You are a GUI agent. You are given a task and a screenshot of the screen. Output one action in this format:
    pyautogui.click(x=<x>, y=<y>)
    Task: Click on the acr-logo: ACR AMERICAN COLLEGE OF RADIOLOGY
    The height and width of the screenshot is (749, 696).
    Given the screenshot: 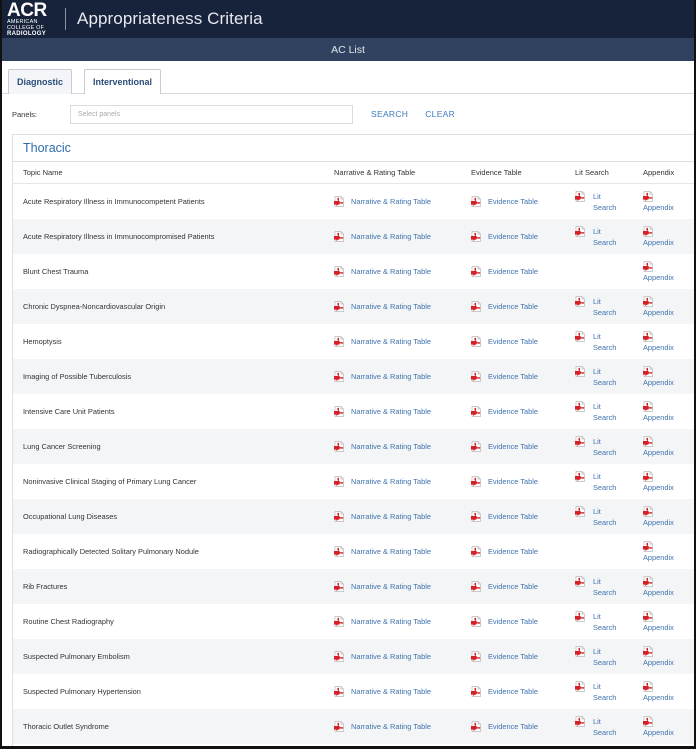 What is the action you would take?
    pyautogui.click(x=30, y=19)
    